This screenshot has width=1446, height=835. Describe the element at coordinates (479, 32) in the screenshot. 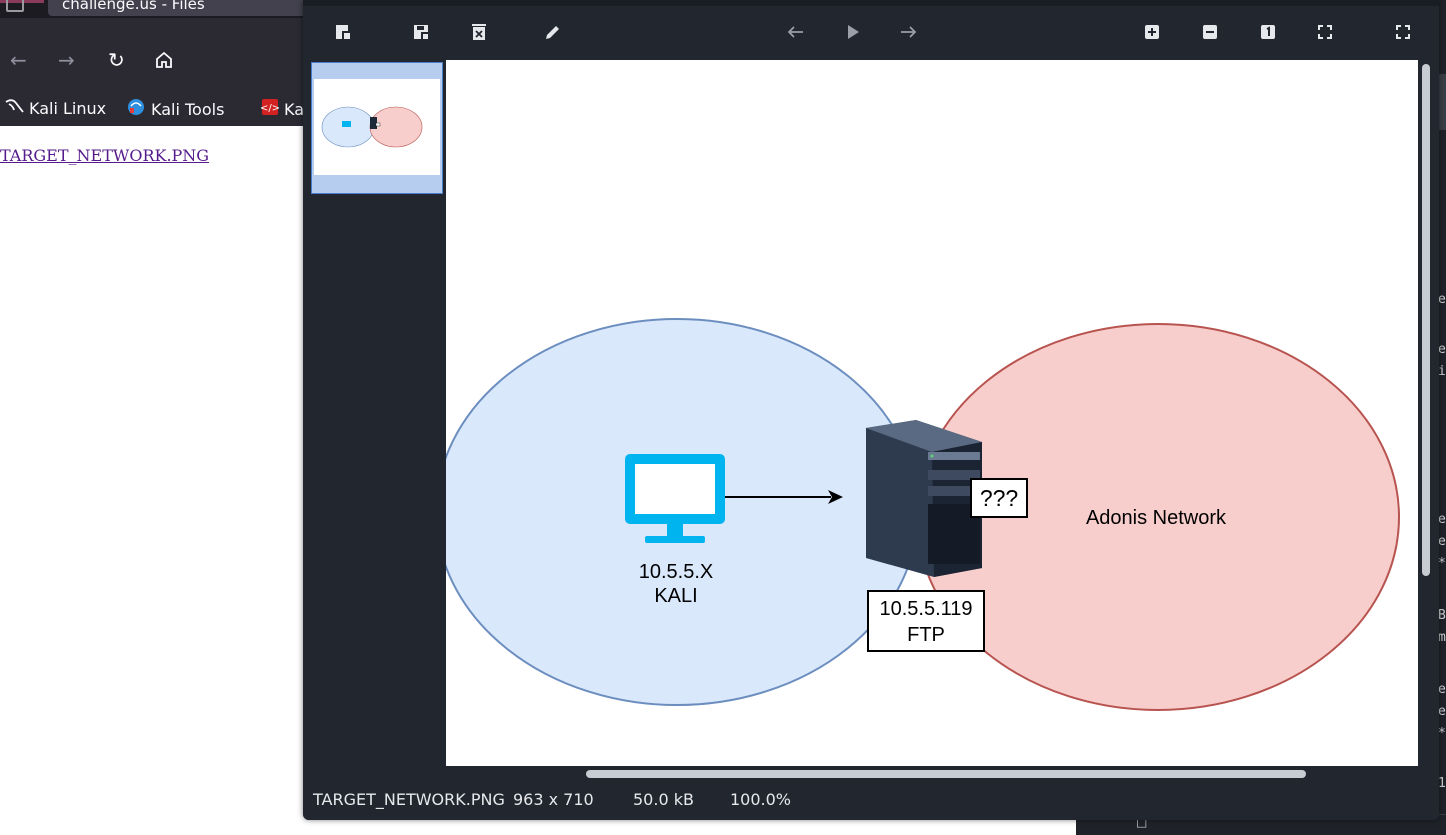

I see `delete-icon` at that location.